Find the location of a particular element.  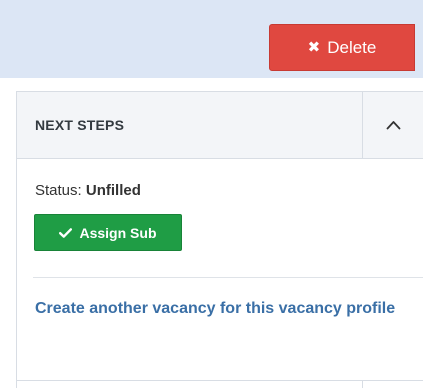

assign-sub-label: Assign Sub is located at coordinates (118, 232).